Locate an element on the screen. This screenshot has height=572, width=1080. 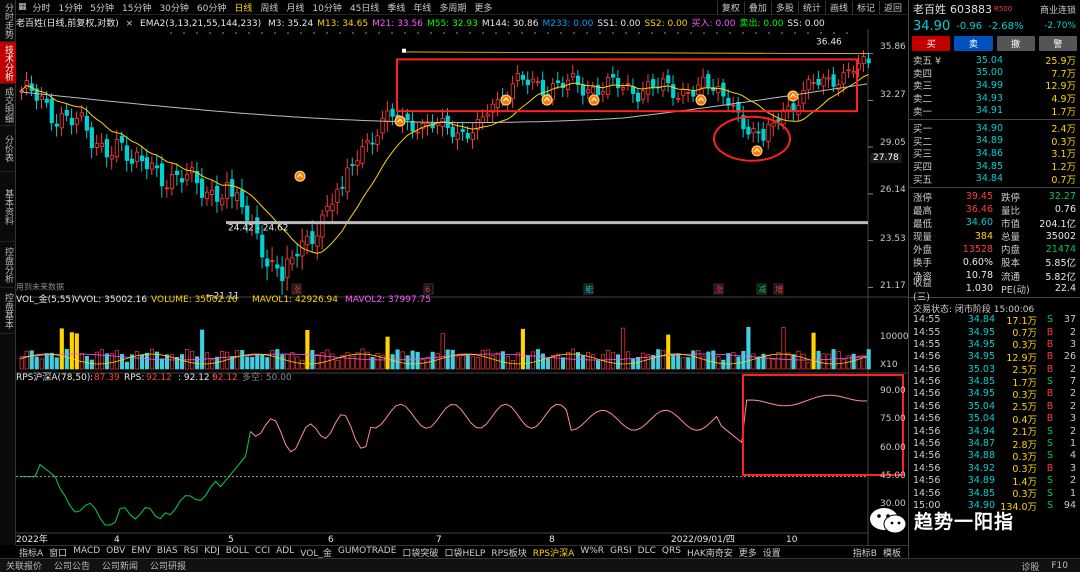
trade-button-2: 撤 is located at coordinates (1015, 43).